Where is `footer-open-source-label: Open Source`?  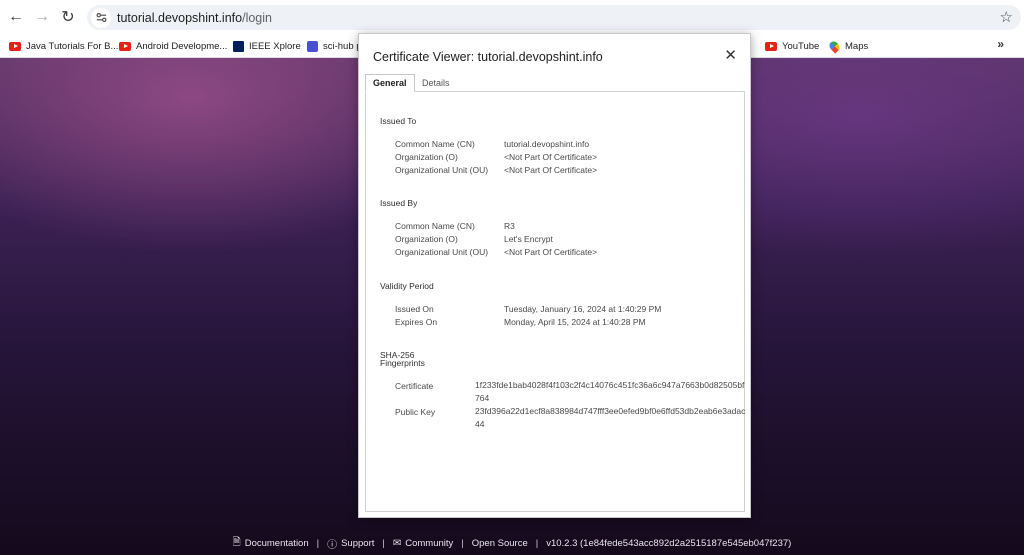
footer-open-source-label: Open Source is located at coordinates (499, 543).